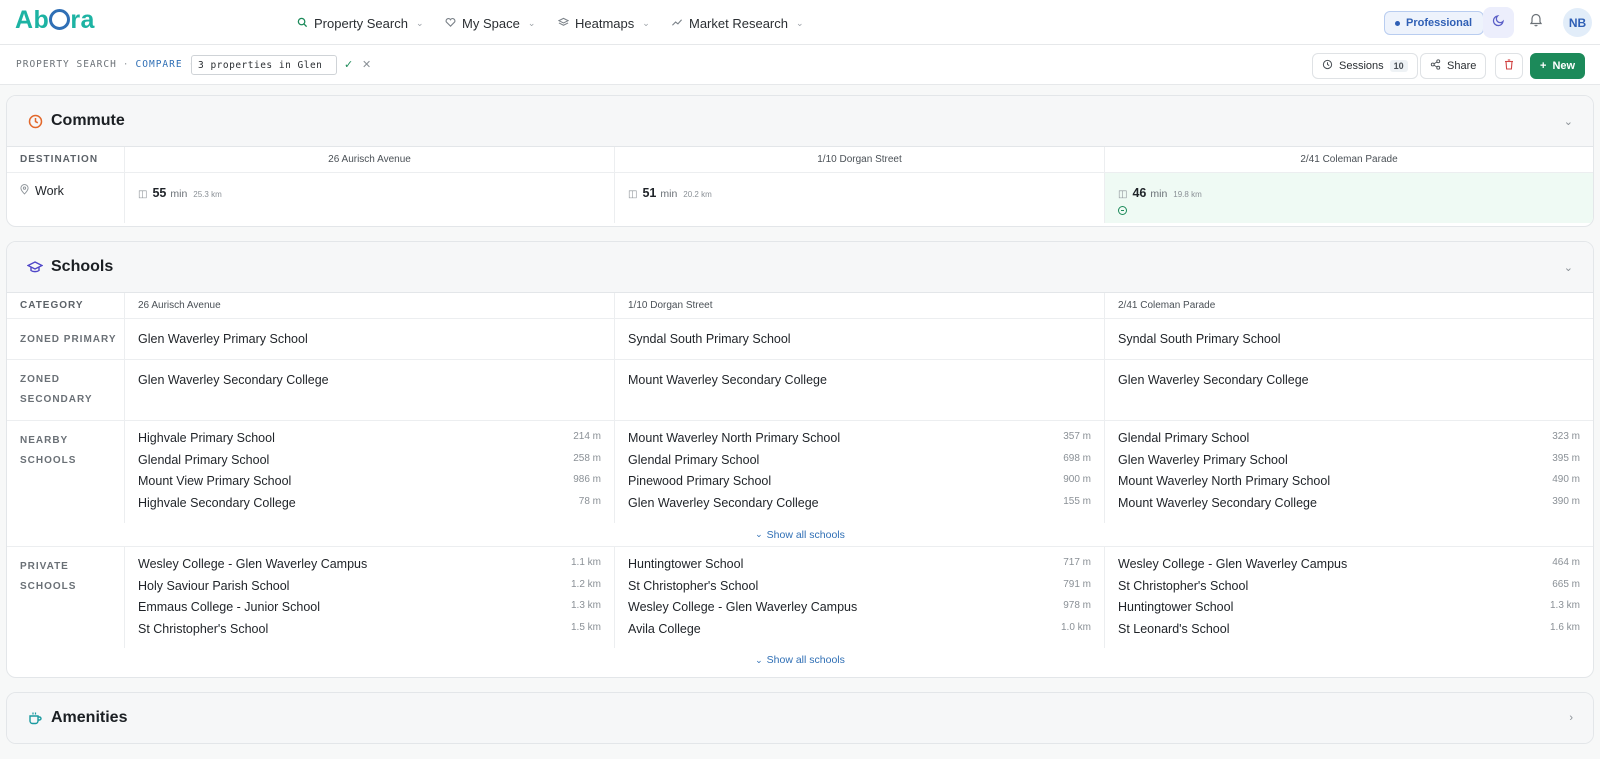 The width and height of the screenshot is (1600, 759). I want to click on schools-header: Schools ⌄, so click(800, 267).